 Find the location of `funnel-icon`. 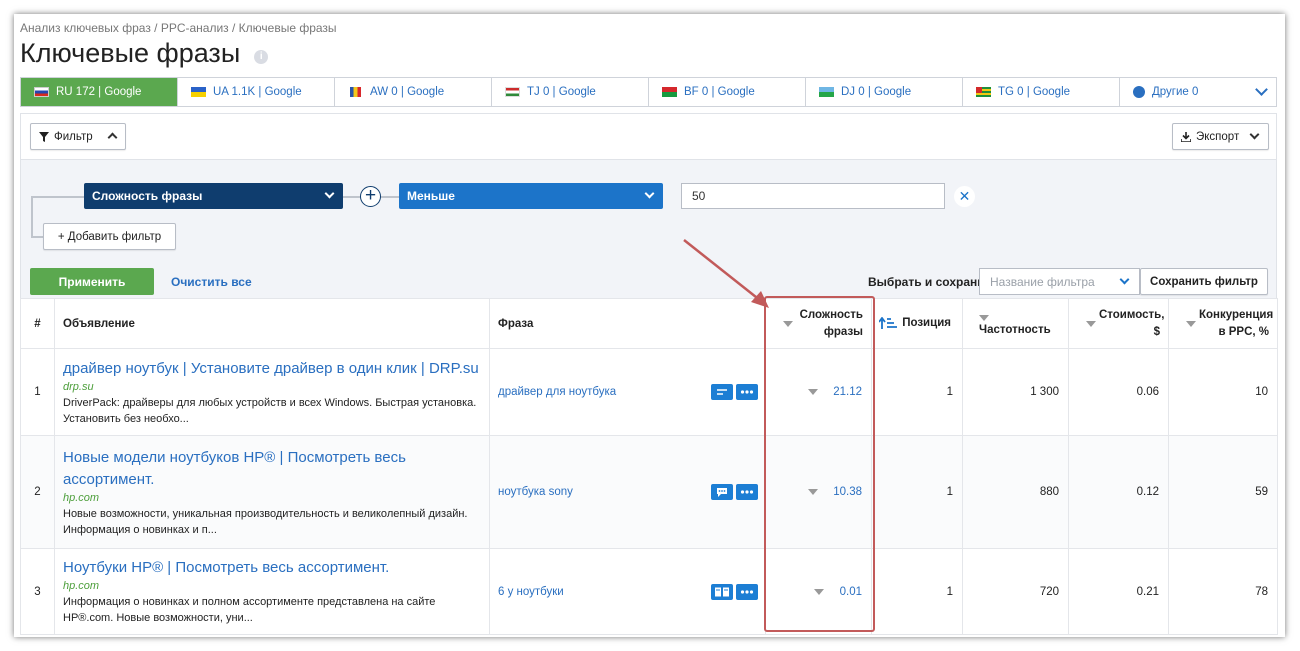

funnel-icon is located at coordinates (44, 136).